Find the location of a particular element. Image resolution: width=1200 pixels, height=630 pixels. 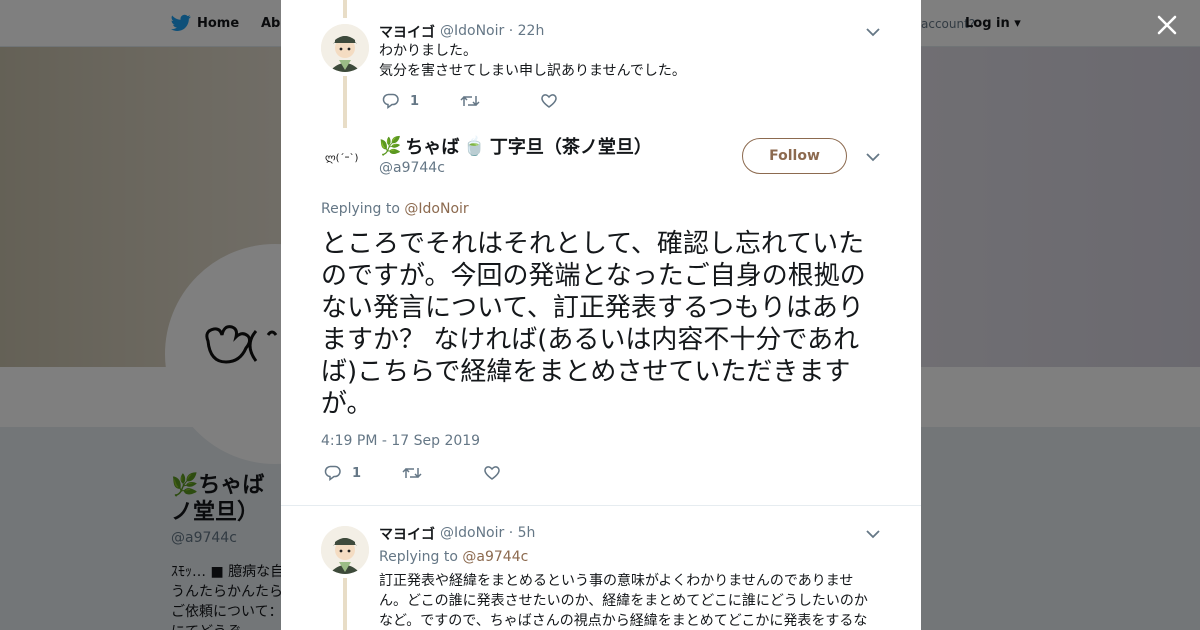

tweet-text: わかりました。 気分を害させてしまい申し訳ありませんでした。 is located at coordinates (532, 61).